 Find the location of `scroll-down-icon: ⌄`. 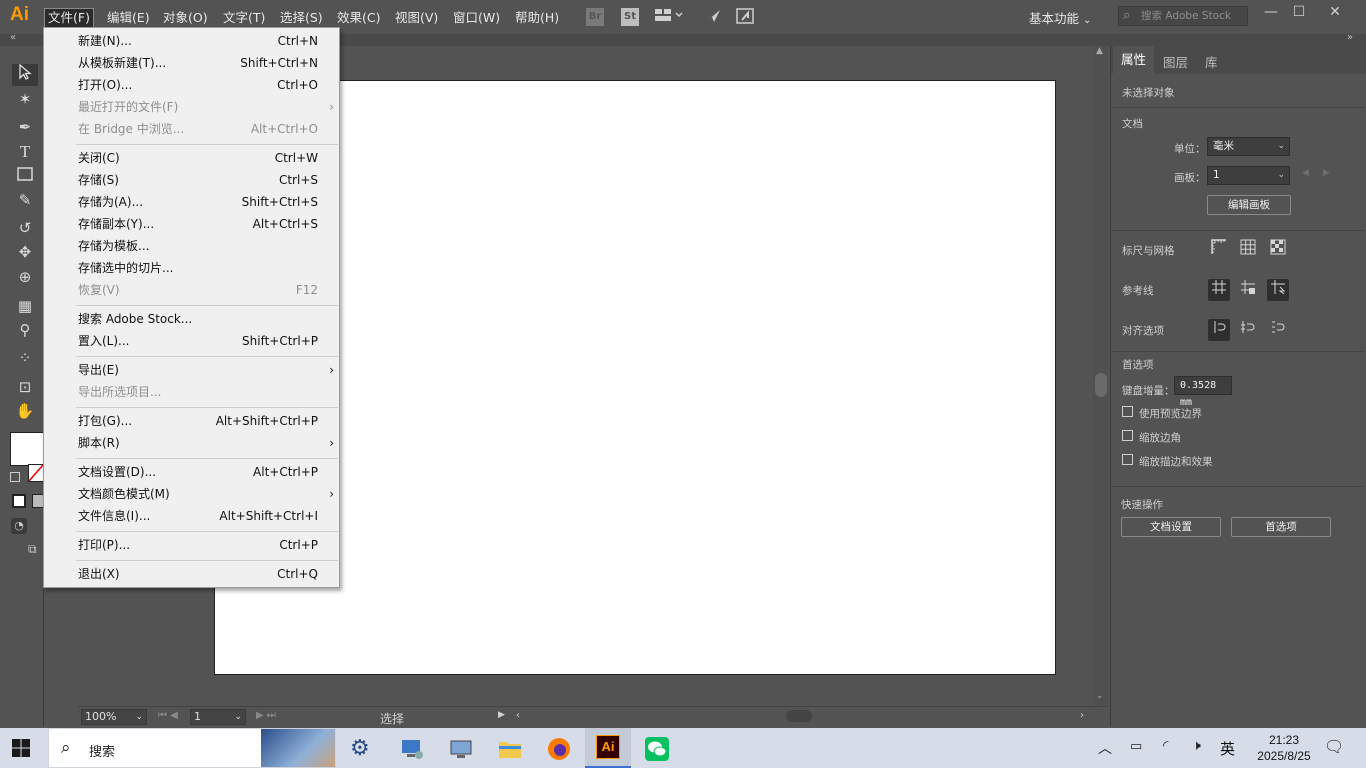

scroll-down-icon: ⌄ is located at coordinates (1100, 696).